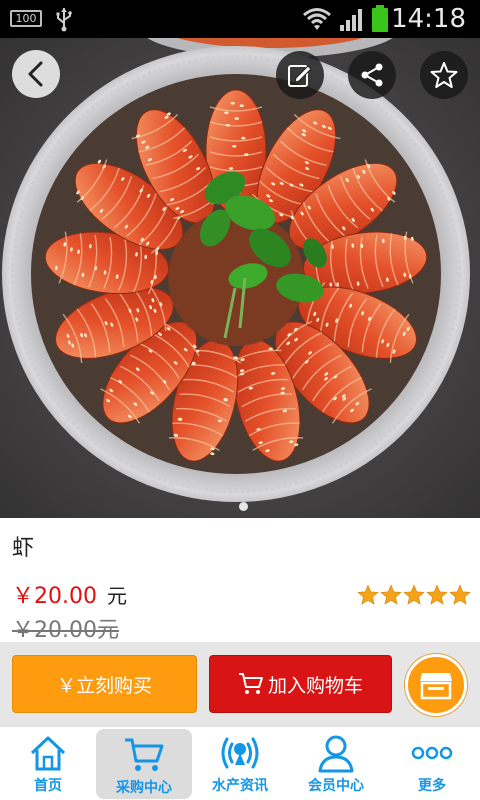  I want to click on nav-member-center: 会员中心, so click(336, 763).